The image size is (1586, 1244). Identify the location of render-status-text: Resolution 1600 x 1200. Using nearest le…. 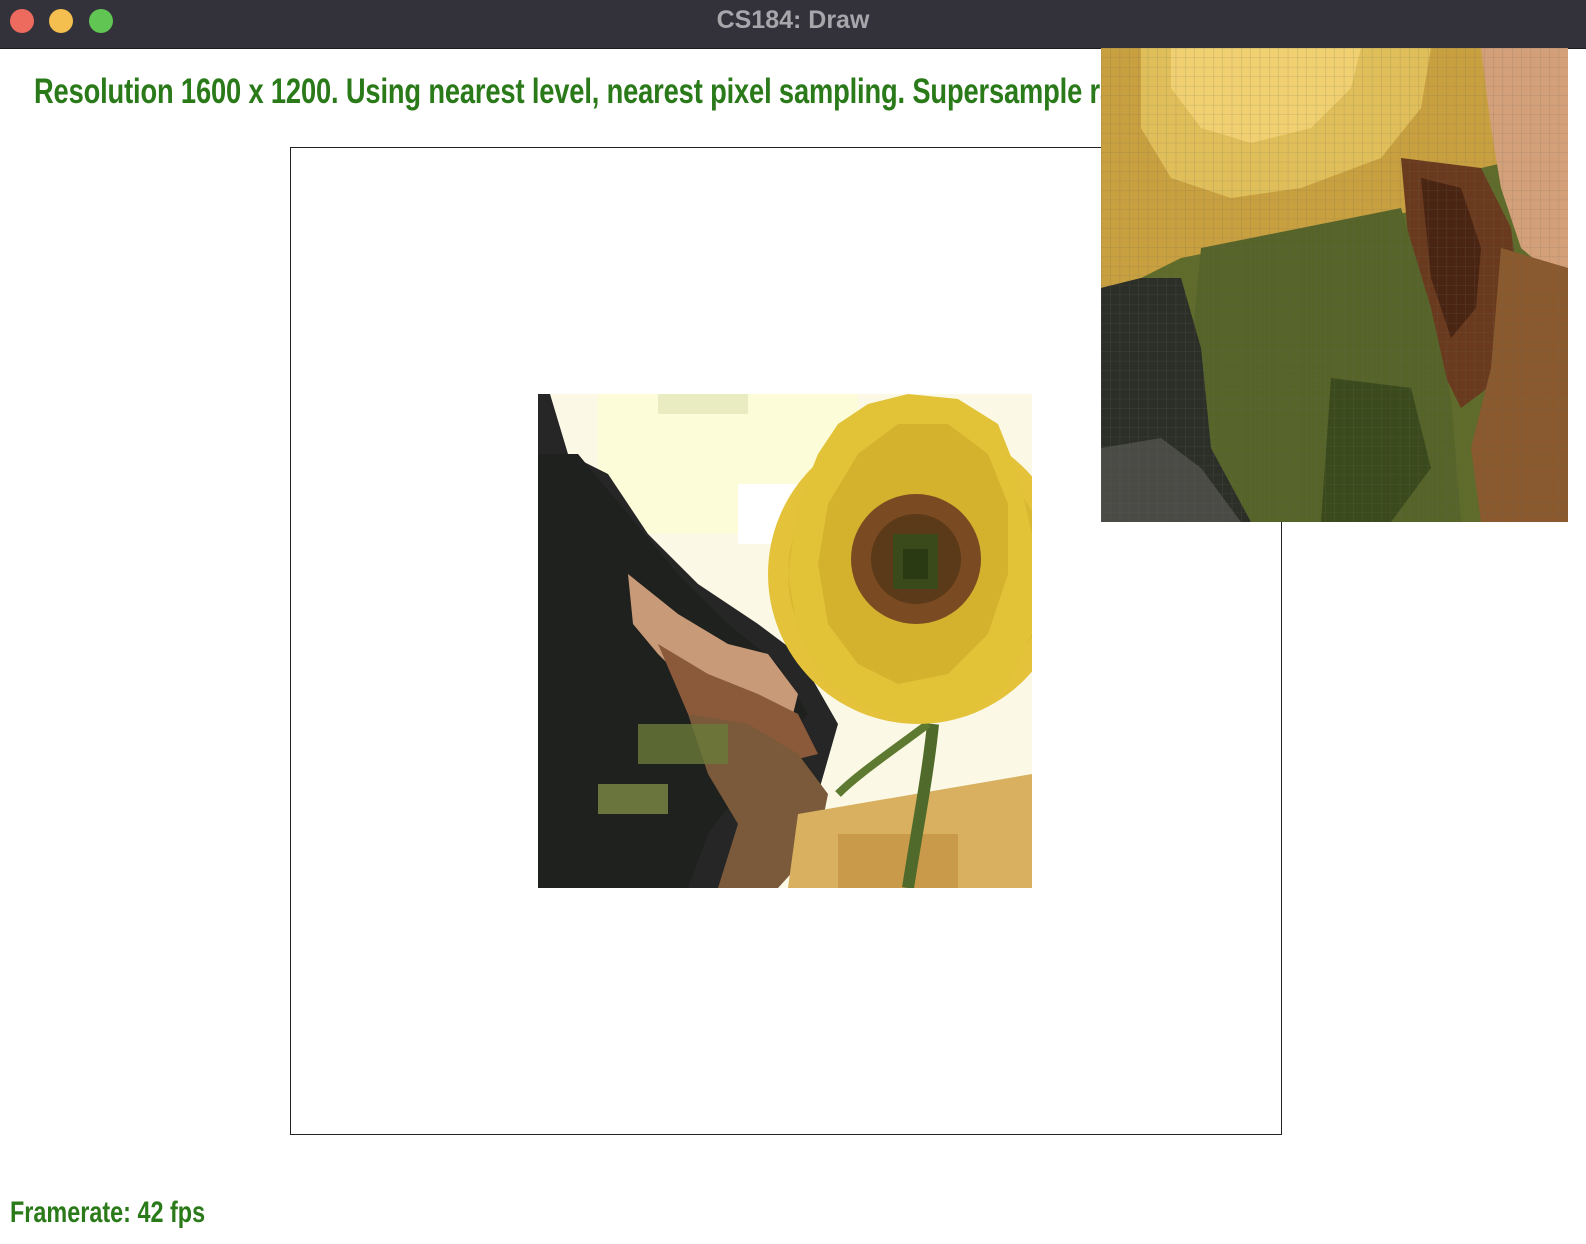
(661, 91).